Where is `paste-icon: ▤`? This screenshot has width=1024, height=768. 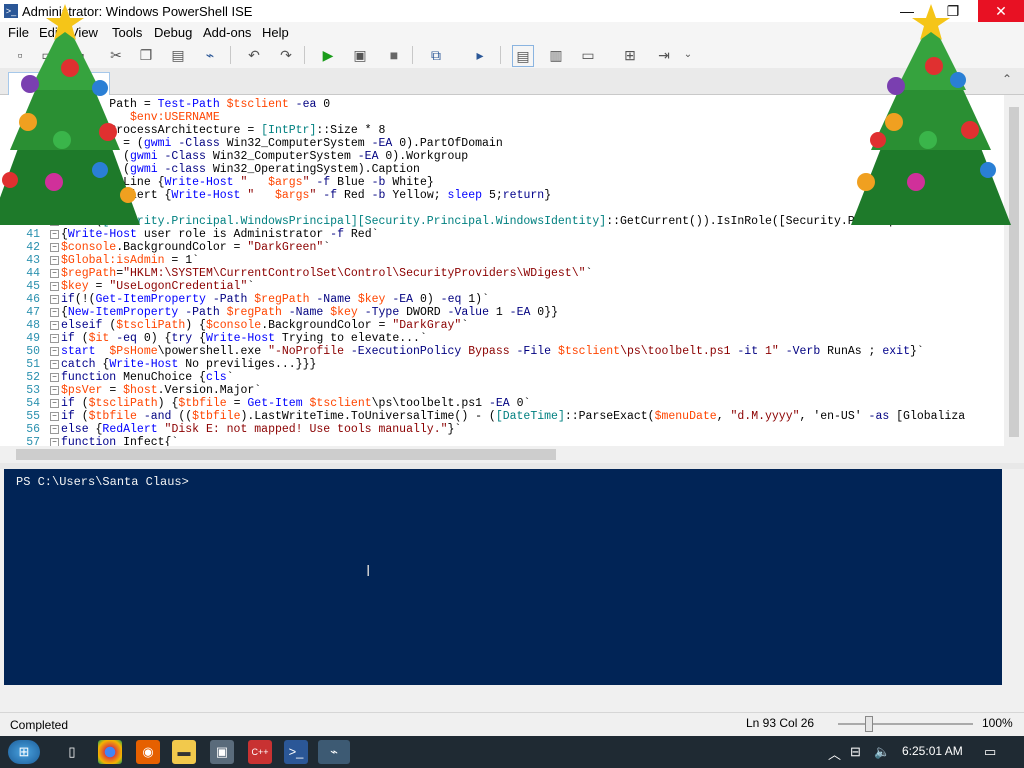 paste-icon: ▤ is located at coordinates (178, 55).